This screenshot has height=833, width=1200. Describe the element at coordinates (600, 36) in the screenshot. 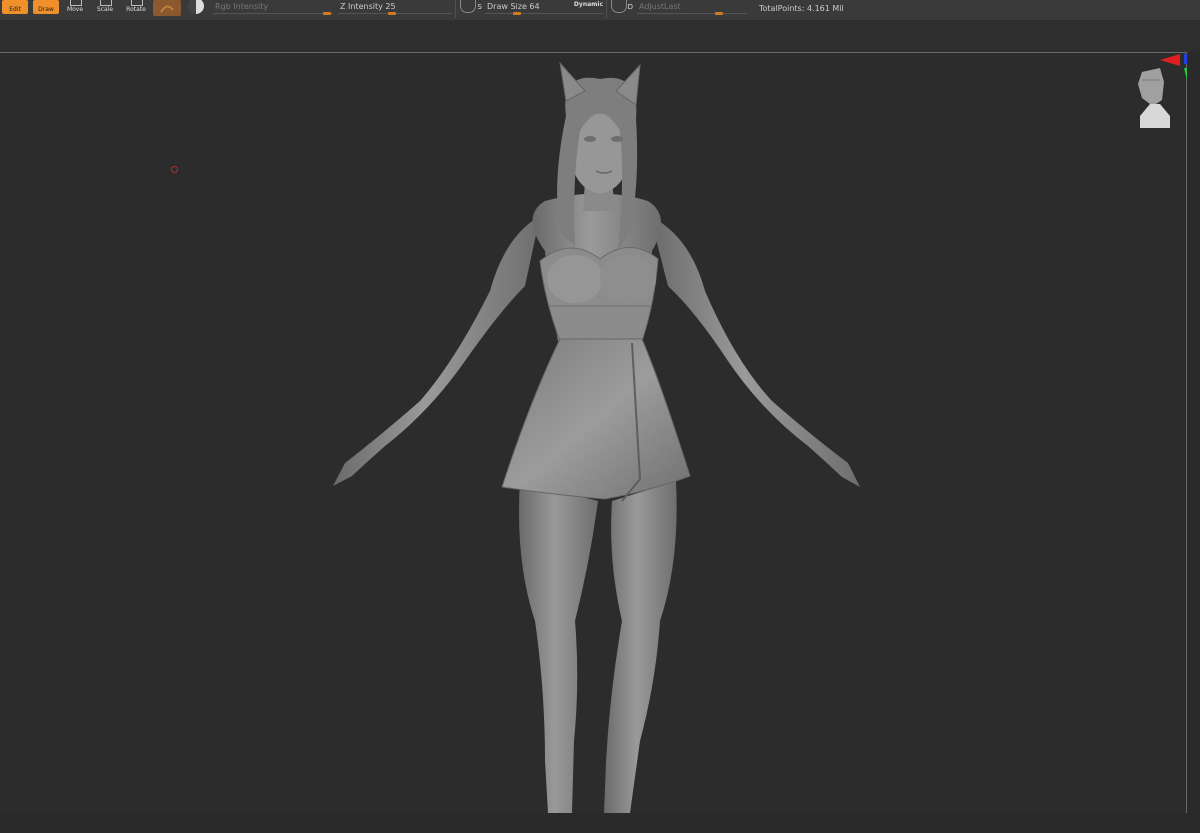

I see `toolbar-gap` at that location.